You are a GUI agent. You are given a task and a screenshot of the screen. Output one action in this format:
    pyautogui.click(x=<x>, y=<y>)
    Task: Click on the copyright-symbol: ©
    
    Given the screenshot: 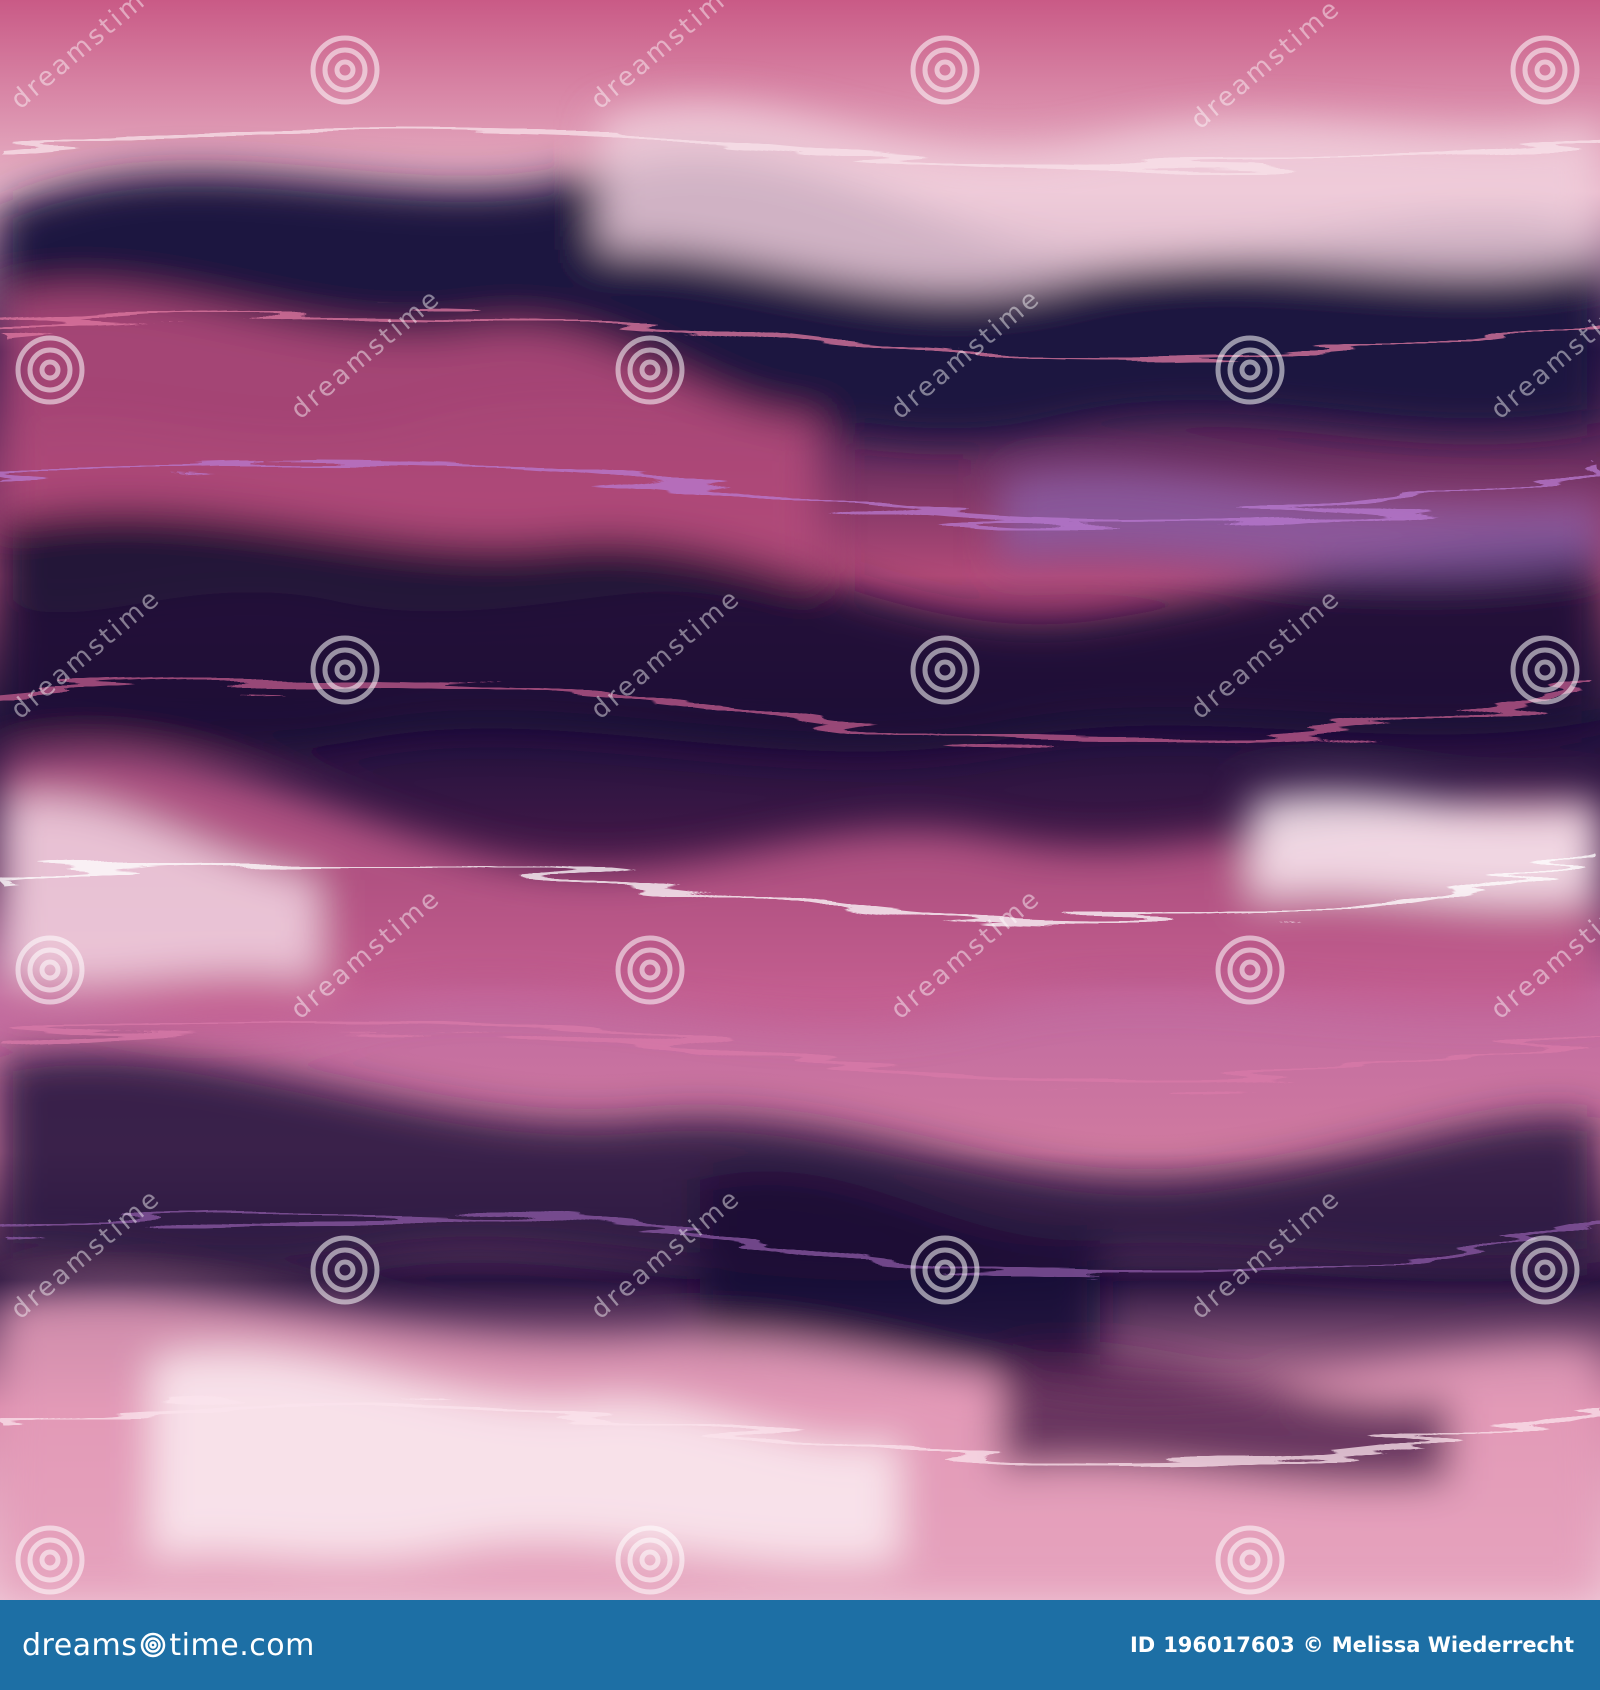 What is the action you would take?
    pyautogui.click(x=1313, y=1645)
    